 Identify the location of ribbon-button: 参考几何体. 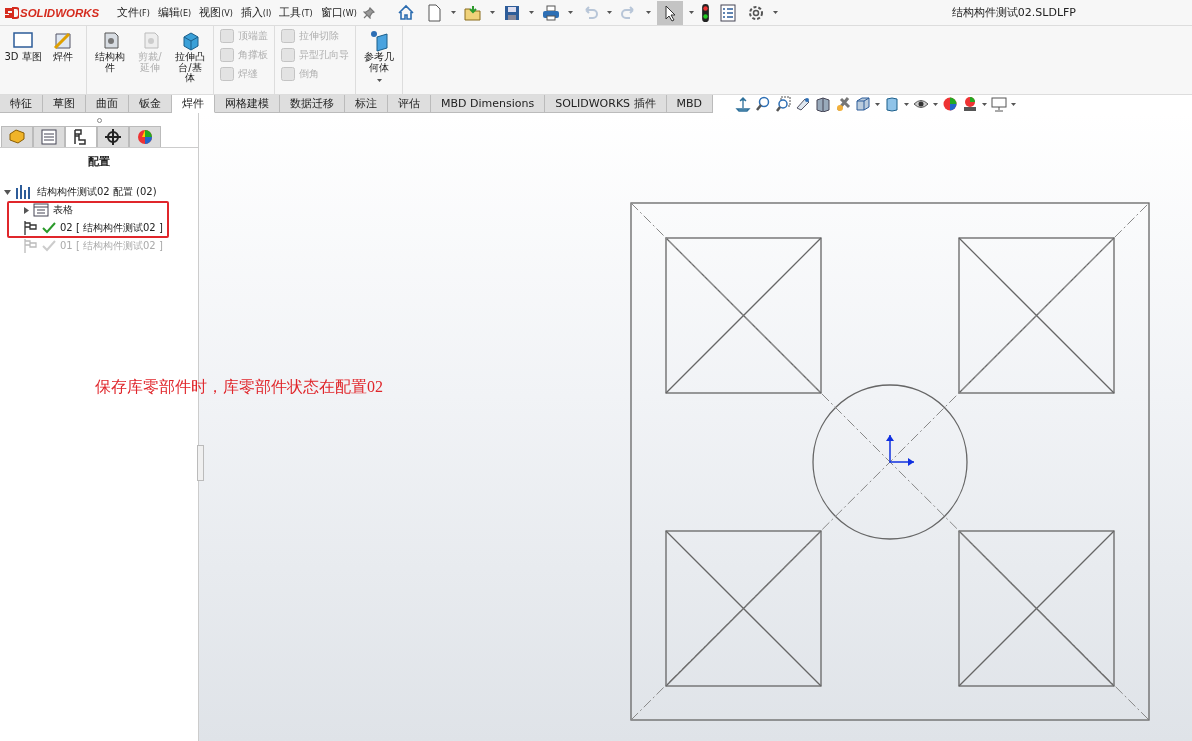
(379, 56).